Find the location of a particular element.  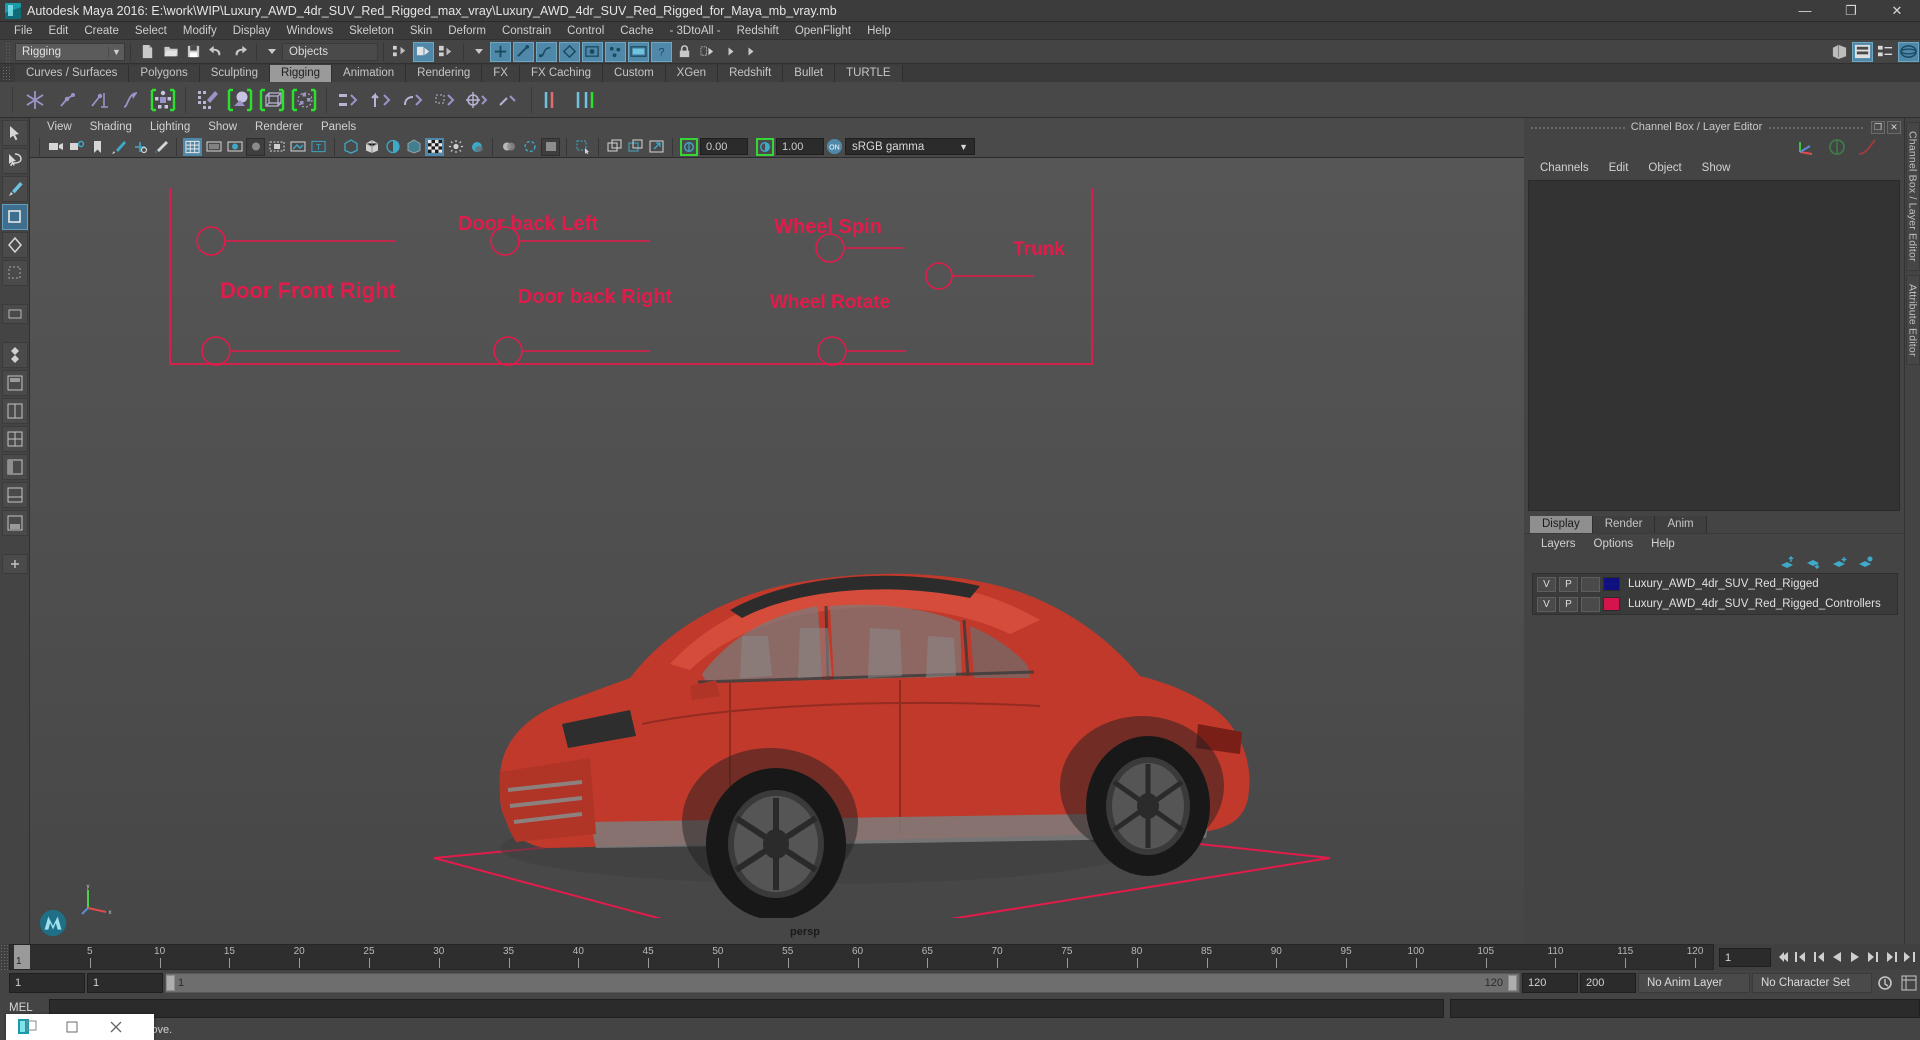

exposure-toggle-box is located at coordinates (689, 146).